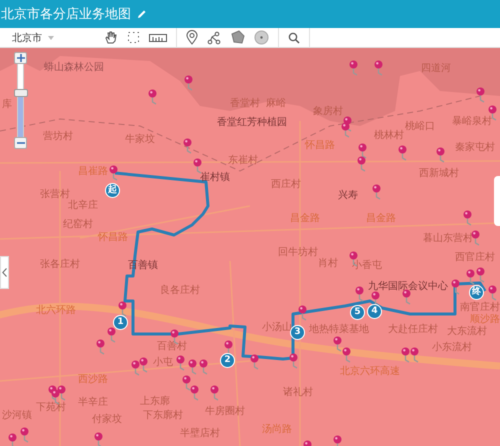  Describe the element at coordinates (367, 266) in the screenshot. I see `map-label: 小香屯` at that location.